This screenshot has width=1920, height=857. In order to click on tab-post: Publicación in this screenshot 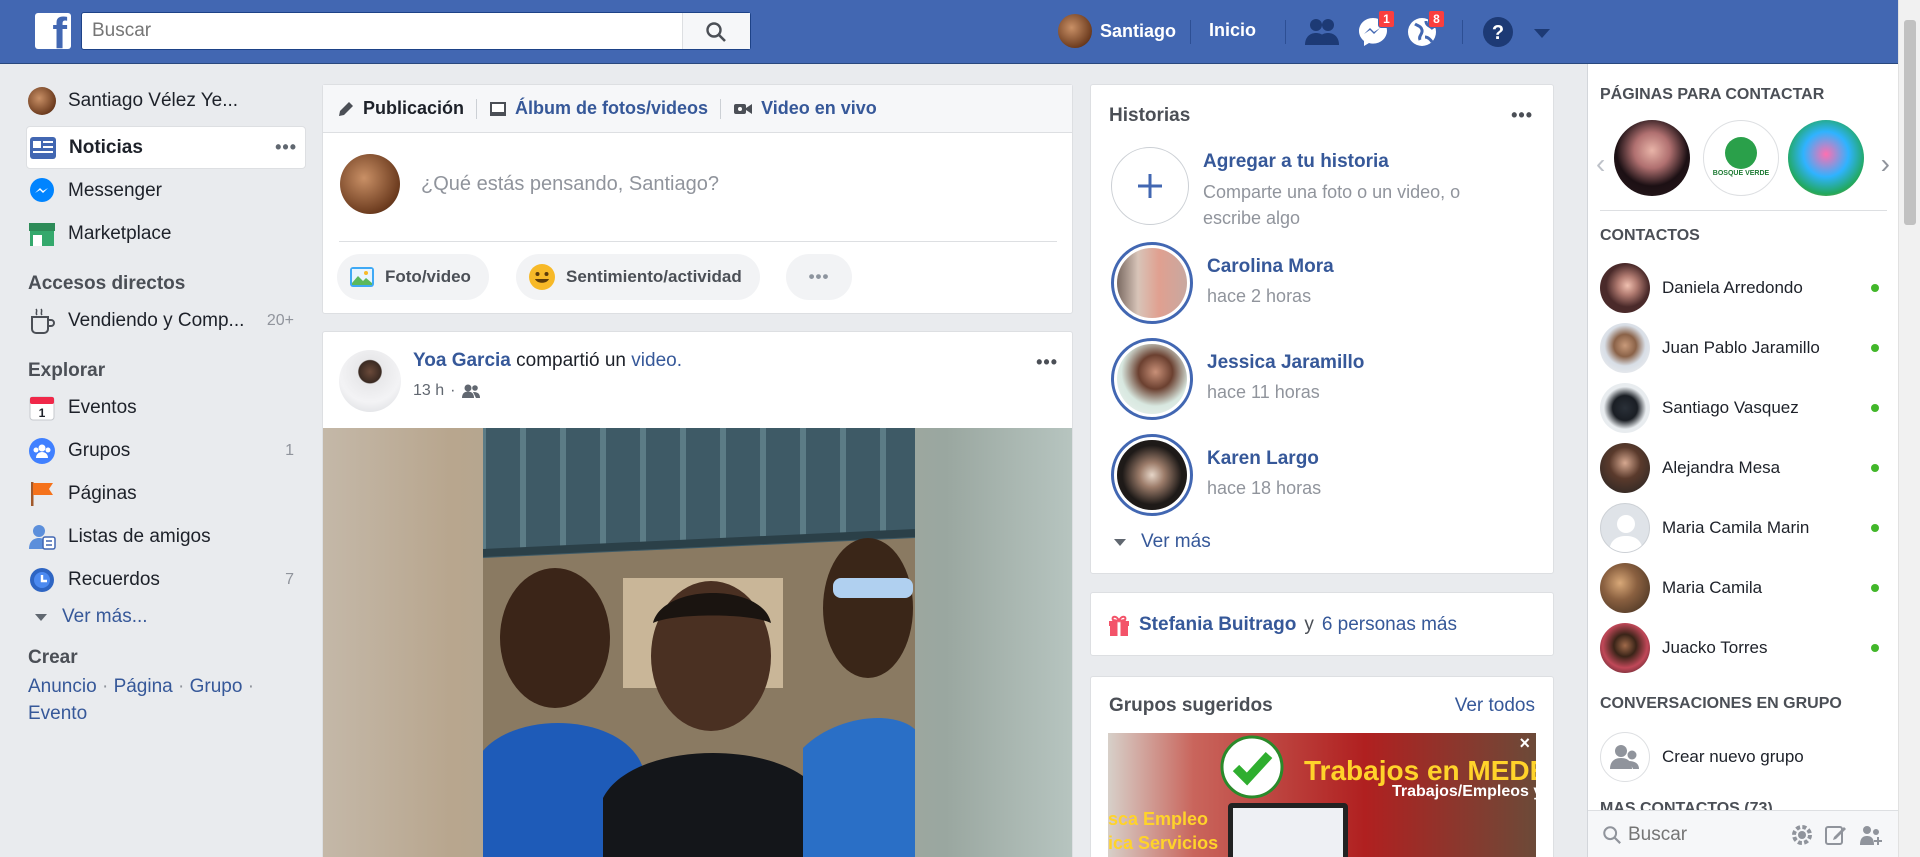, I will do `click(400, 108)`.